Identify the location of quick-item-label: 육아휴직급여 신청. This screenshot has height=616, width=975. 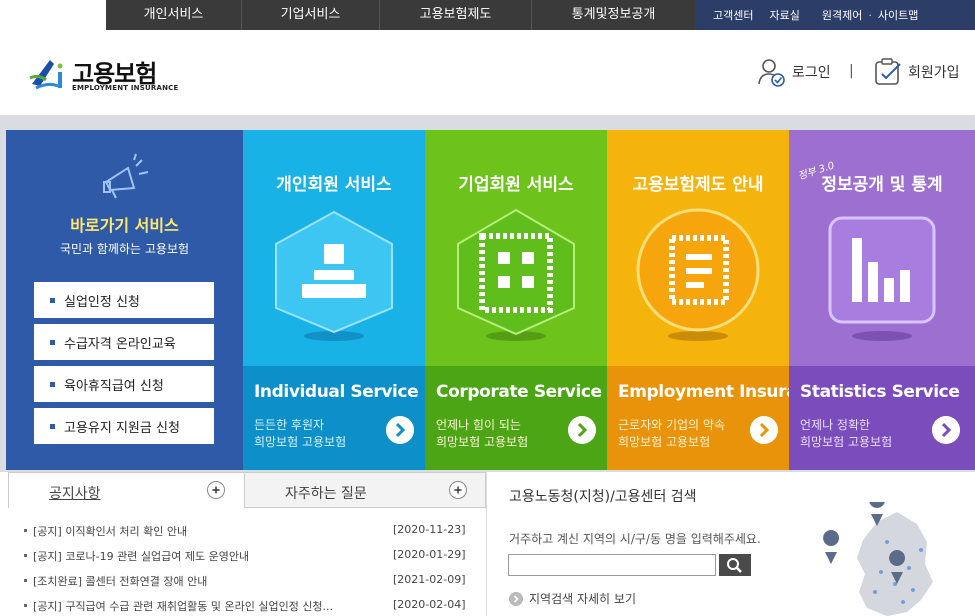
(114, 386).